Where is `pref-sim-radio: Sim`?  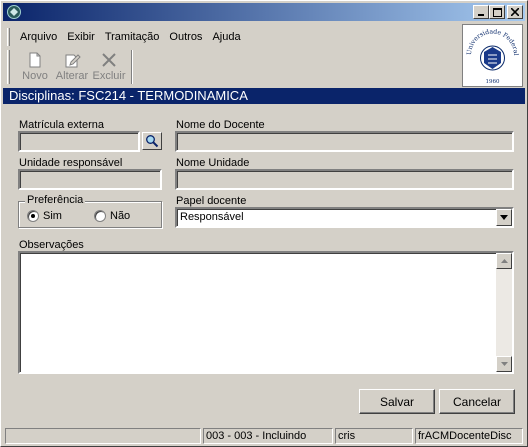
pref-sim-radio: Sim is located at coordinates (44, 216).